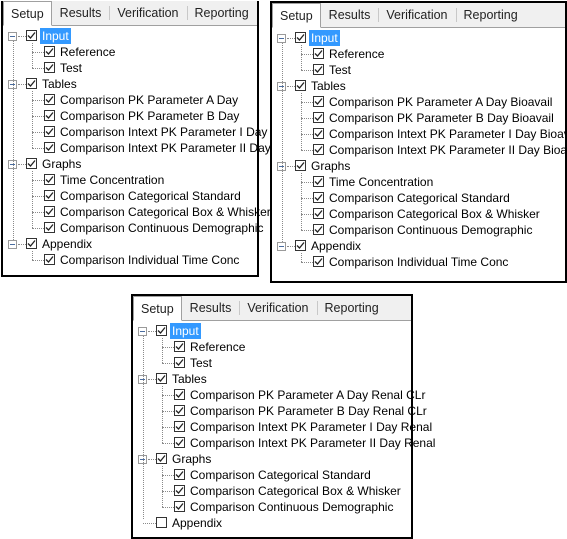  Describe the element at coordinates (137, 148) in the screenshot. I see `tree-node-comparison-intext-pk-parameter-ii-day: Comparison Intext PK Parameter II Day` at that location.